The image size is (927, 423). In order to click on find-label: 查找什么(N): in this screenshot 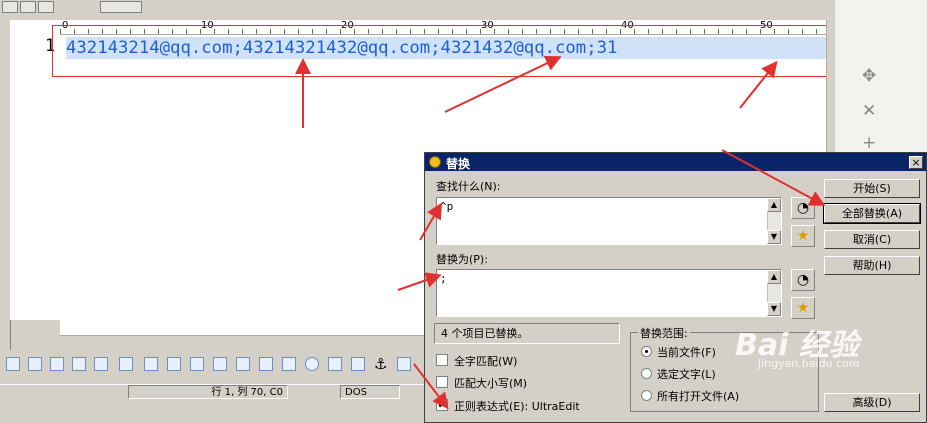, I will do `click(468, 186)`.